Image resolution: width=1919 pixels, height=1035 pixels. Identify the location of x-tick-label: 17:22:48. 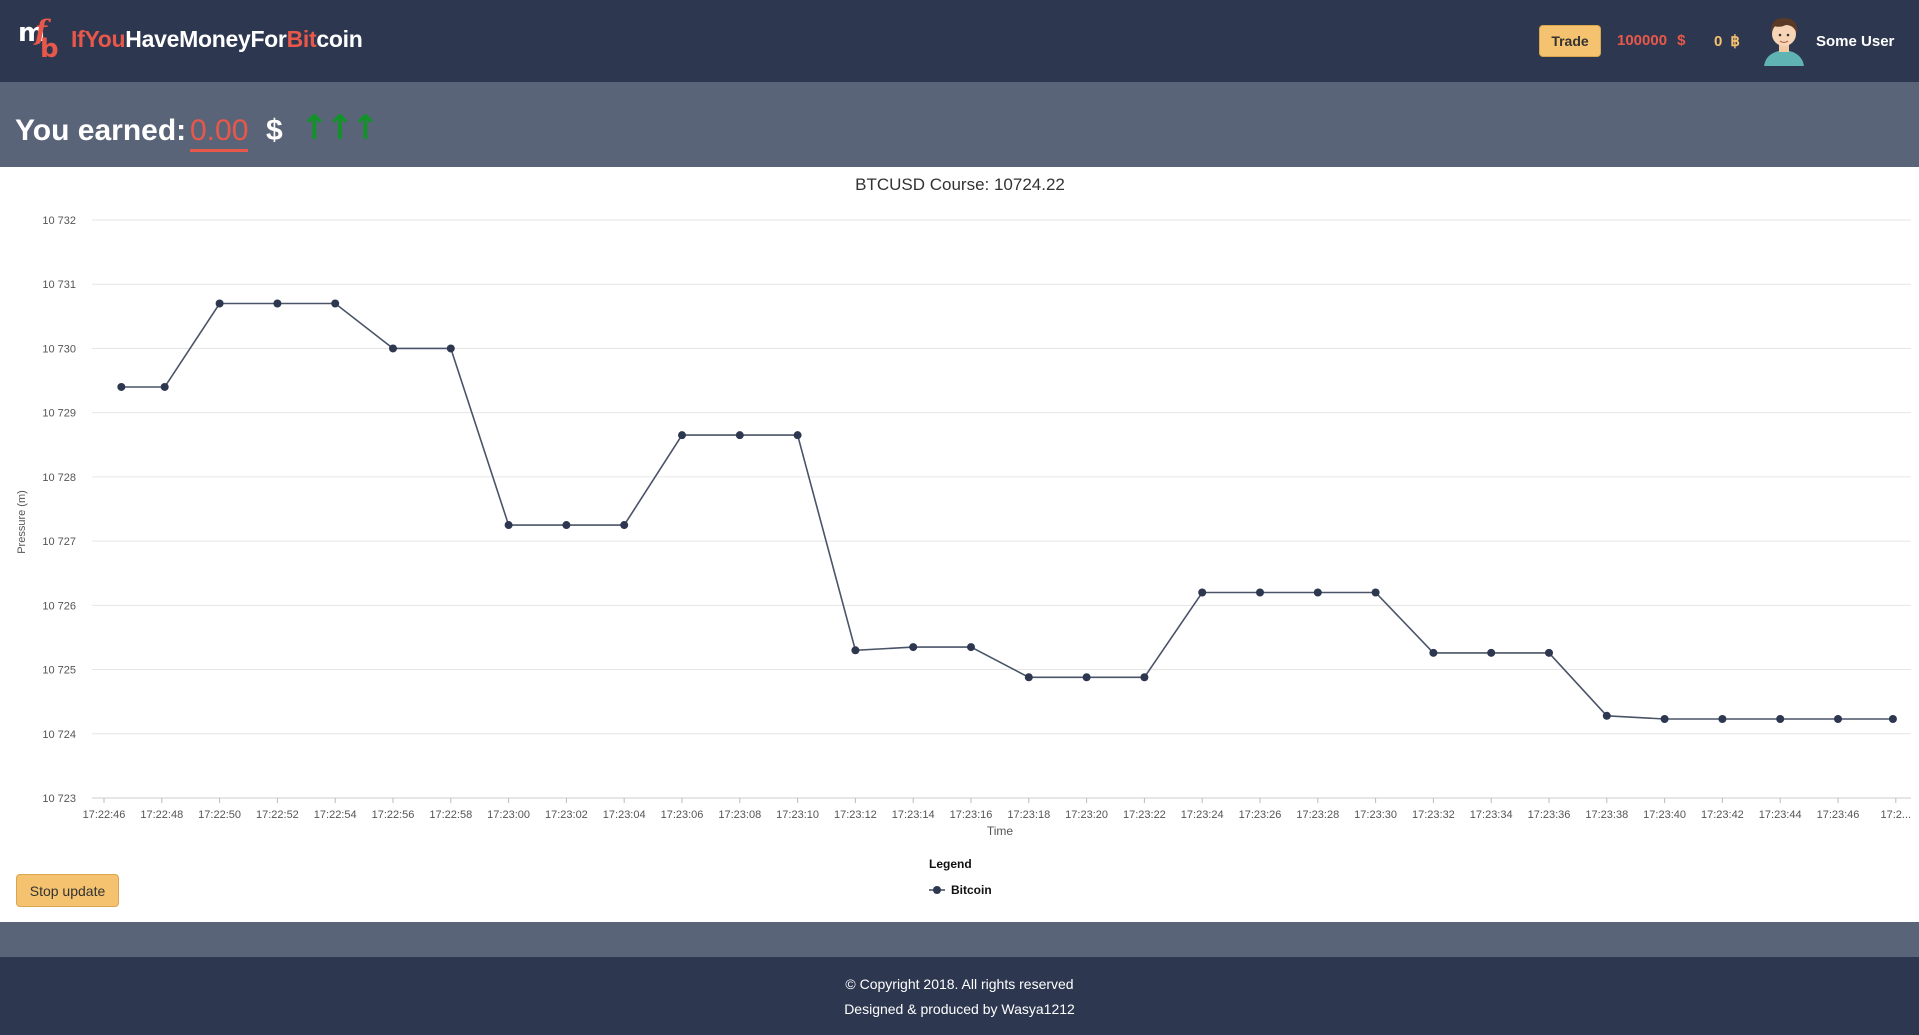
(161, 815).